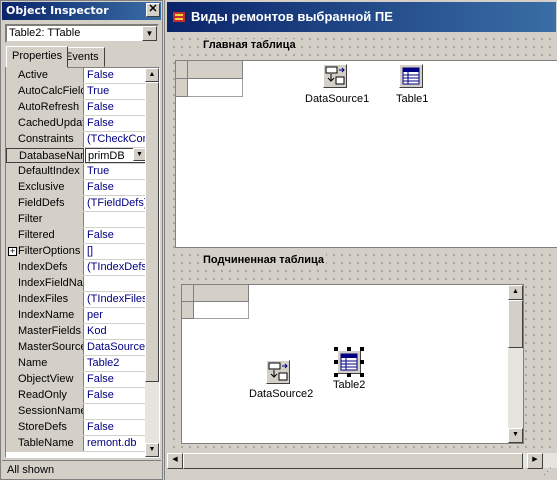 This screenshot has height=480, width=557. What do you see at coordinates (45, 171) in the screenshot?
I see `property-name: DefaultIndex` at bounding box center [45, 171].